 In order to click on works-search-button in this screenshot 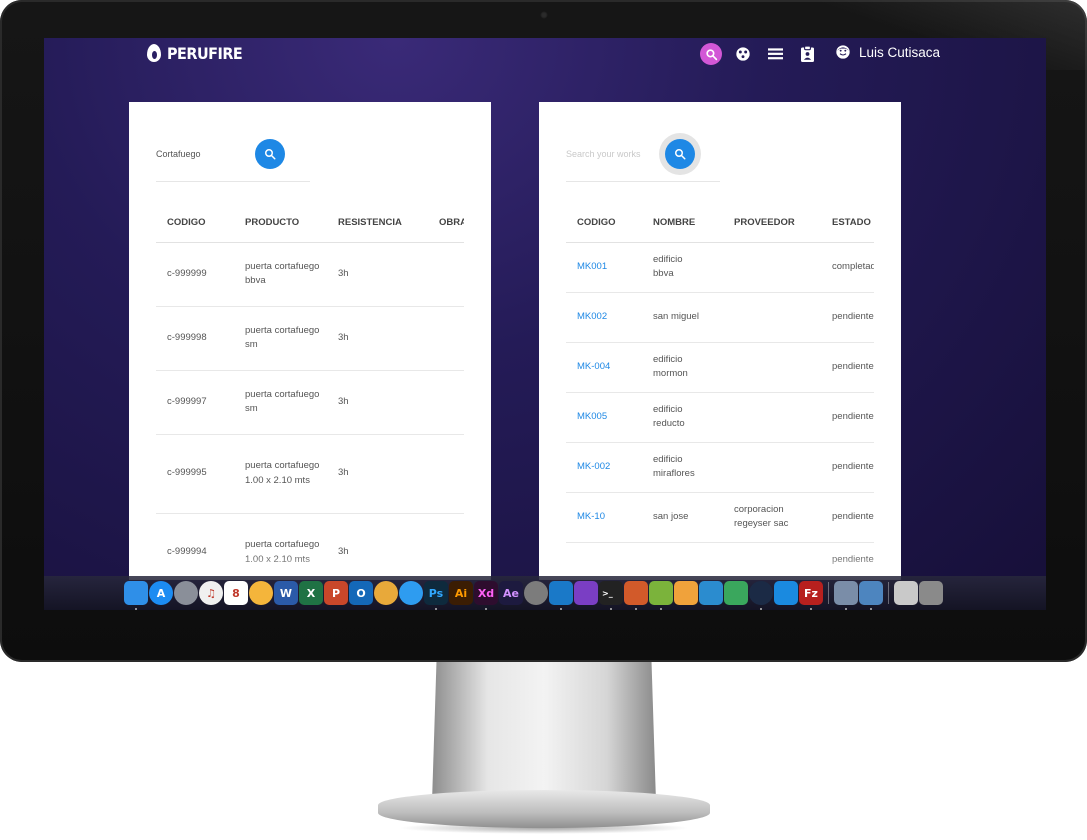, I will do `click(680, 154)`.